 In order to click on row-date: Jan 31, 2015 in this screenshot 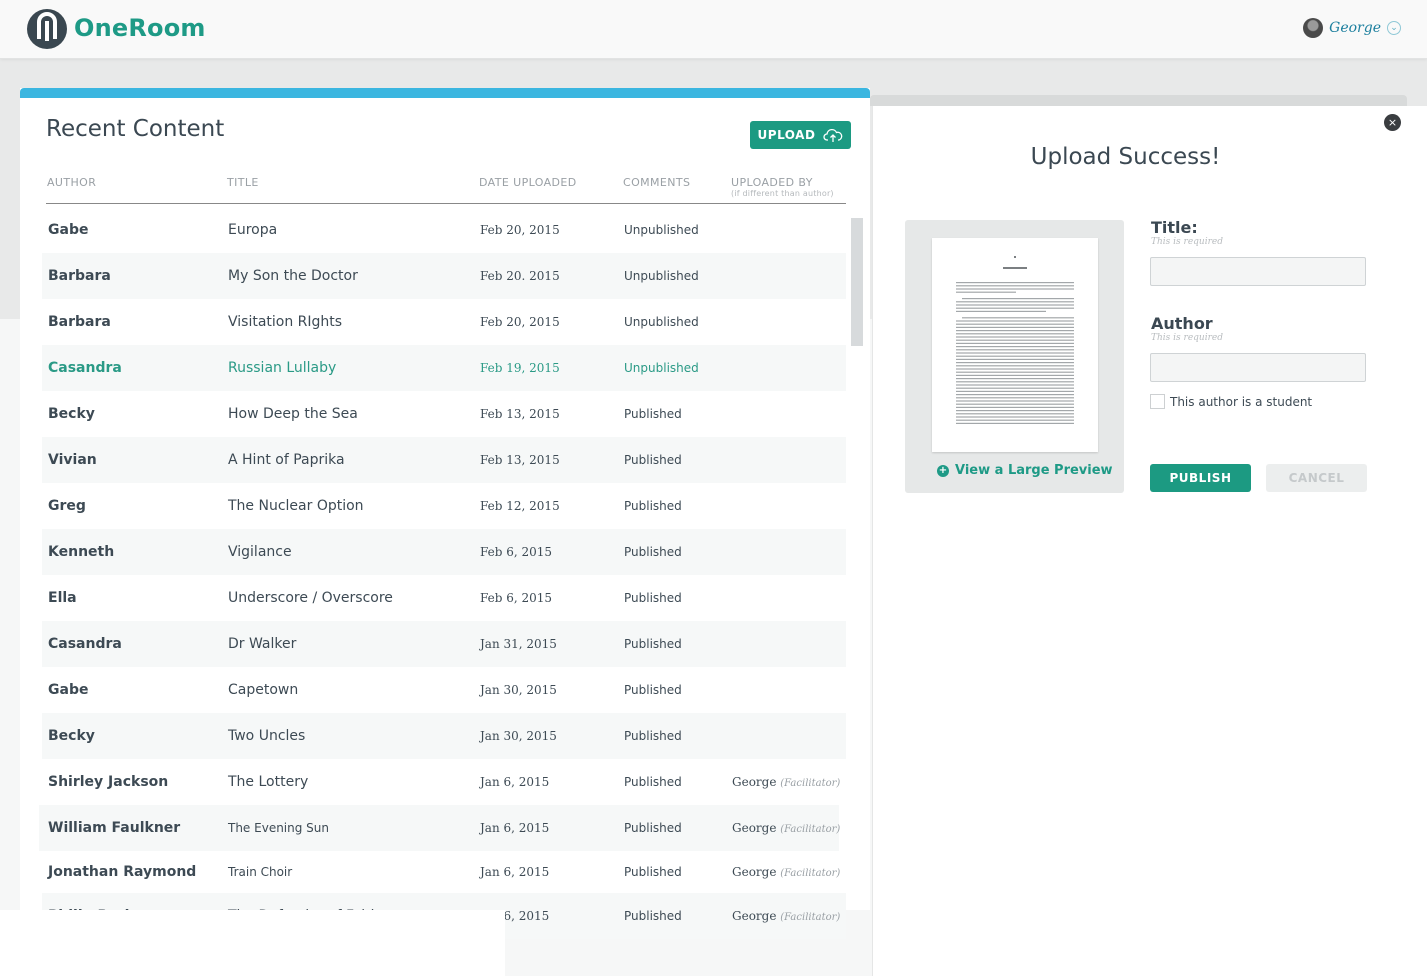, I will do `click(518, 644)`.